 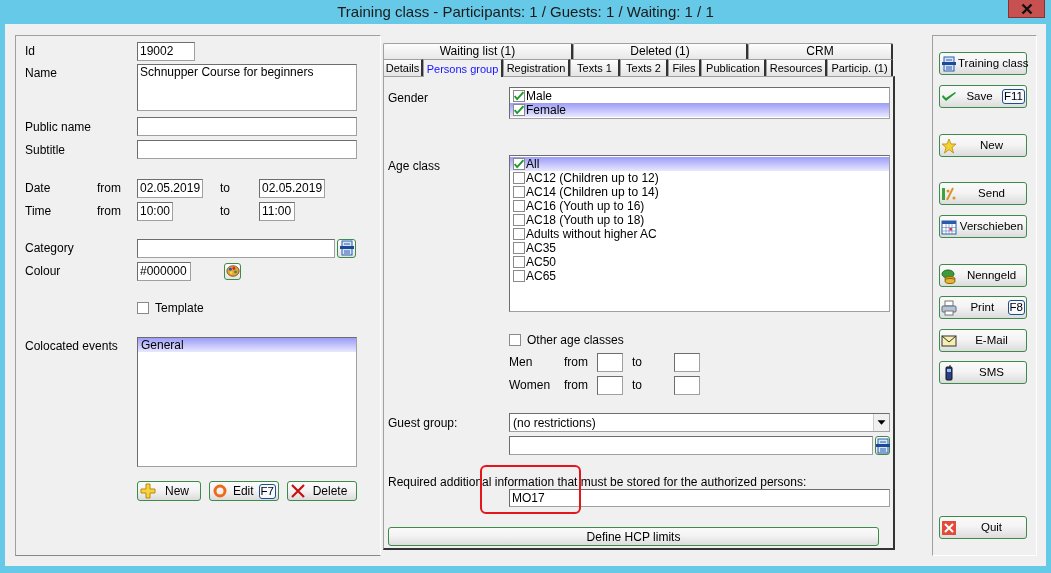 What do you see at coordinates (699, 220) in the screenshot?
I see `list-item: AC18 (Youth up to 18)` at bounding box center [699, 220].